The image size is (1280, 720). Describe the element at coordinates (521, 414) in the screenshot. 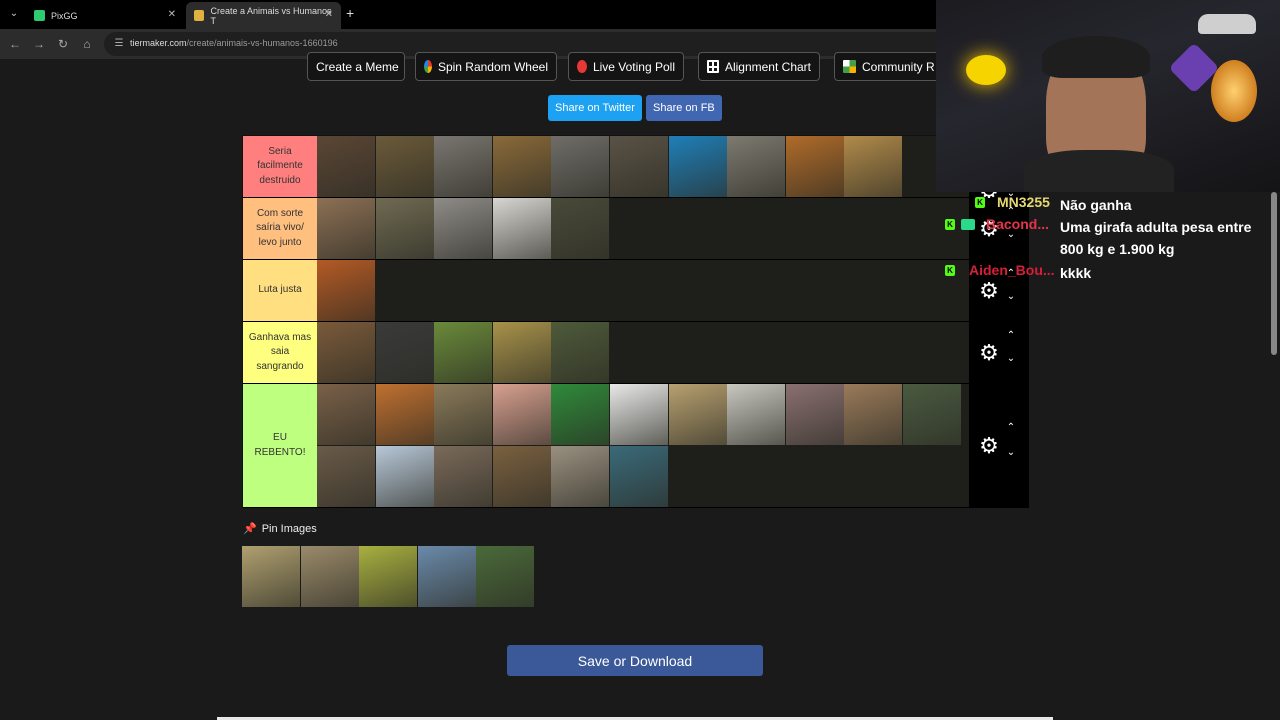

I see `tier-image-pig` at that location.